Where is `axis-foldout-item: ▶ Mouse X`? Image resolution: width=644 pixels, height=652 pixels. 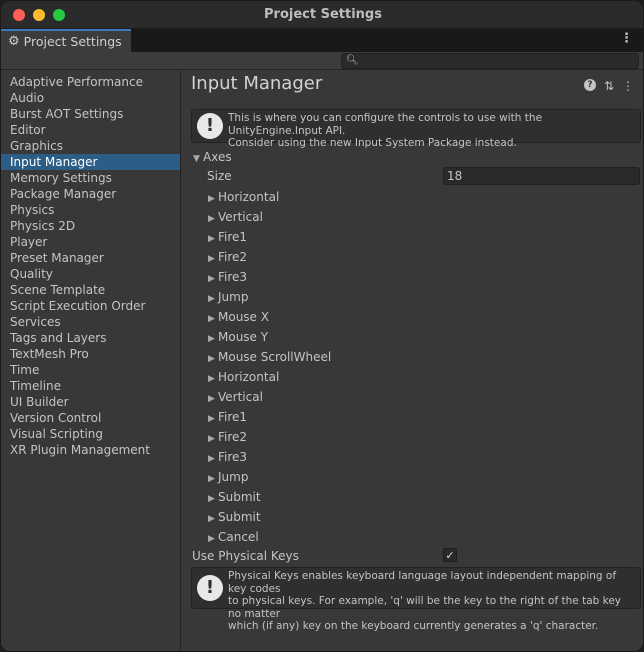
axis-foldout-item: ▶ Mouse X is located at coordinates (238, 317).